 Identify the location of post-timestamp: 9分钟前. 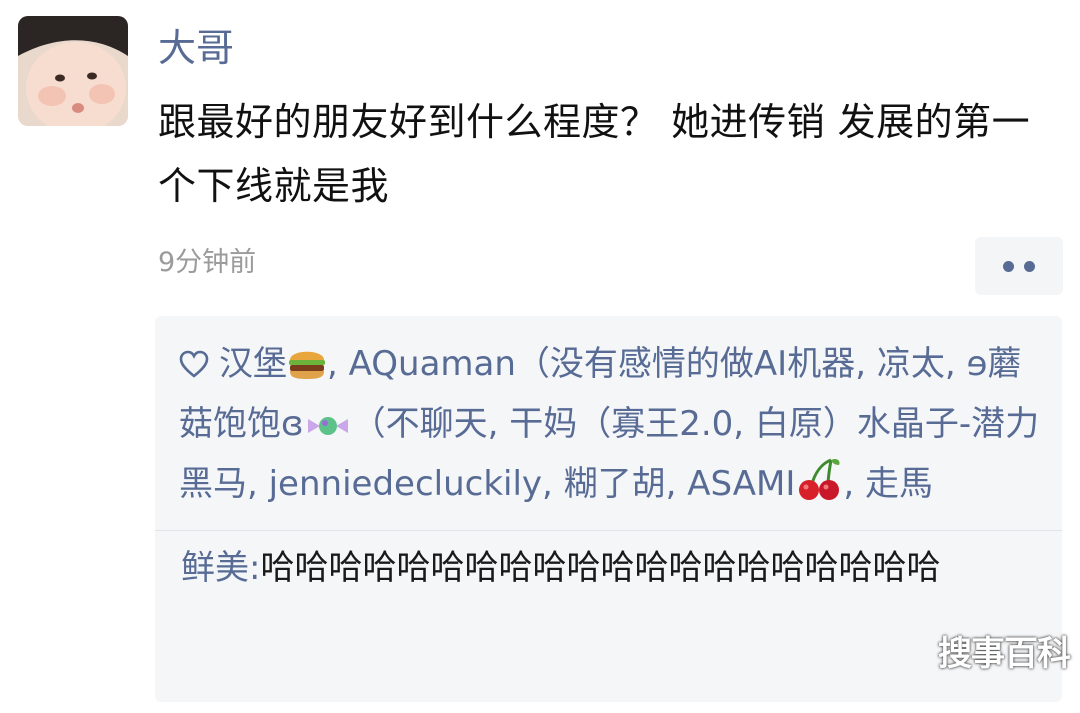
(207, 262).